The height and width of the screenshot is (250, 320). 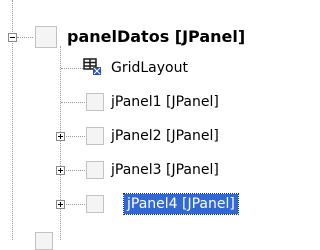 What do you see at coordinates (92, 66) in the screenshot?
I see `grid-layout-icon` at bounding box center [92, 66].